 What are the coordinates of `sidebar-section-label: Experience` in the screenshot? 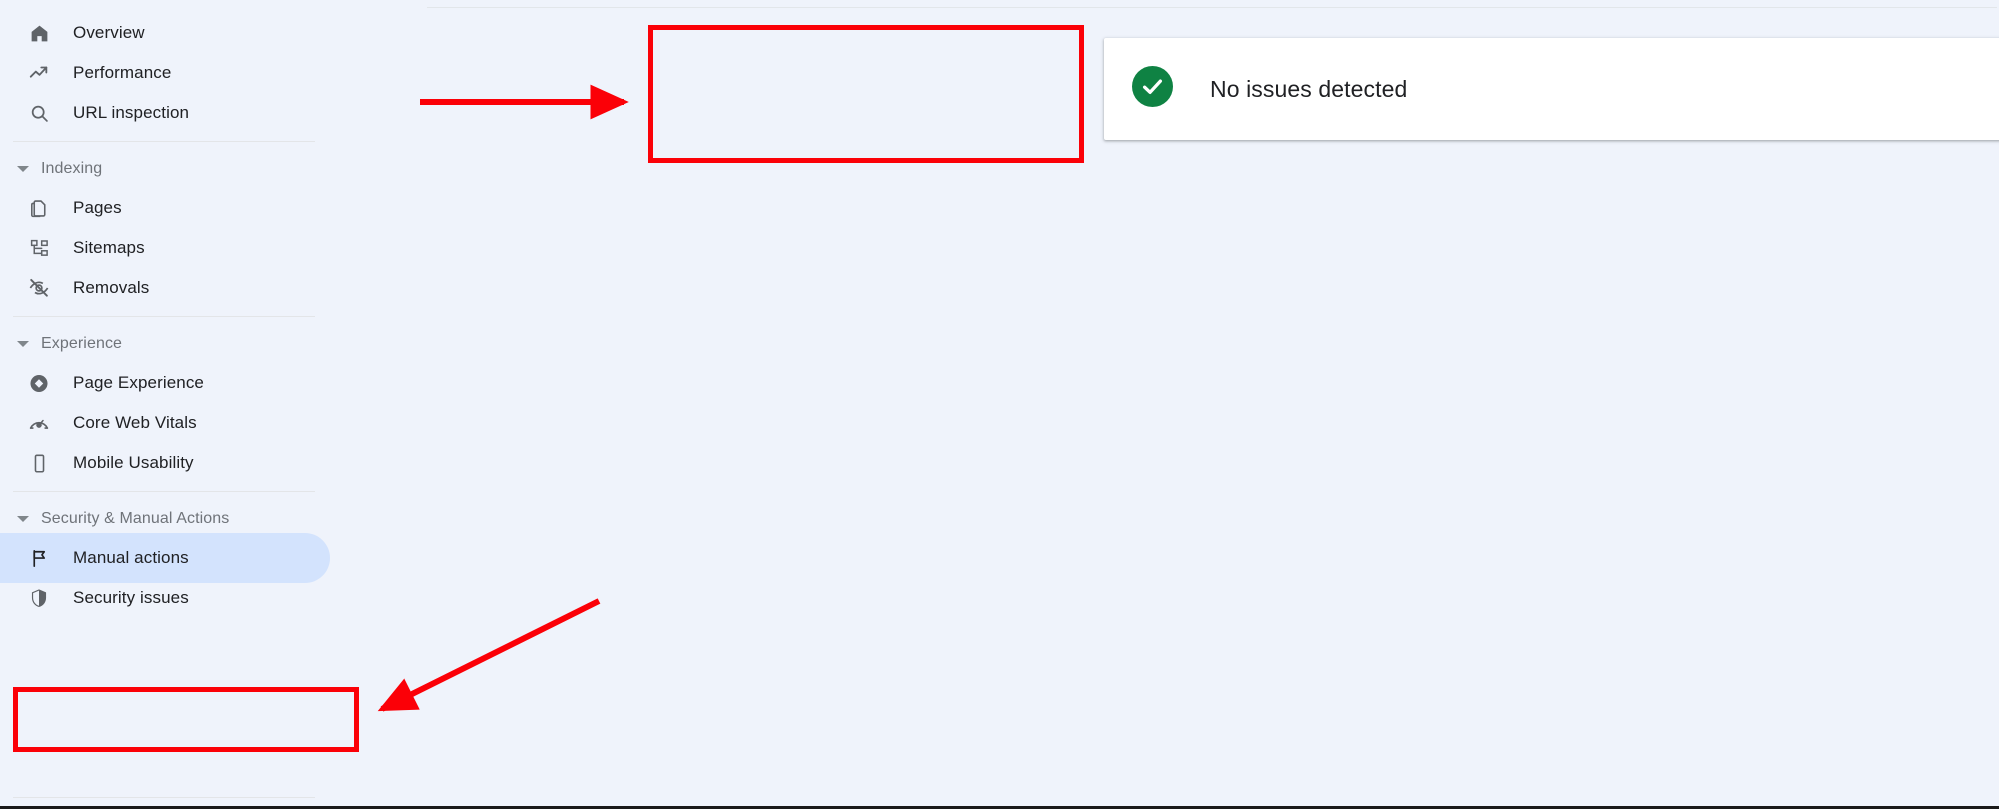 It's located at (82, 343).